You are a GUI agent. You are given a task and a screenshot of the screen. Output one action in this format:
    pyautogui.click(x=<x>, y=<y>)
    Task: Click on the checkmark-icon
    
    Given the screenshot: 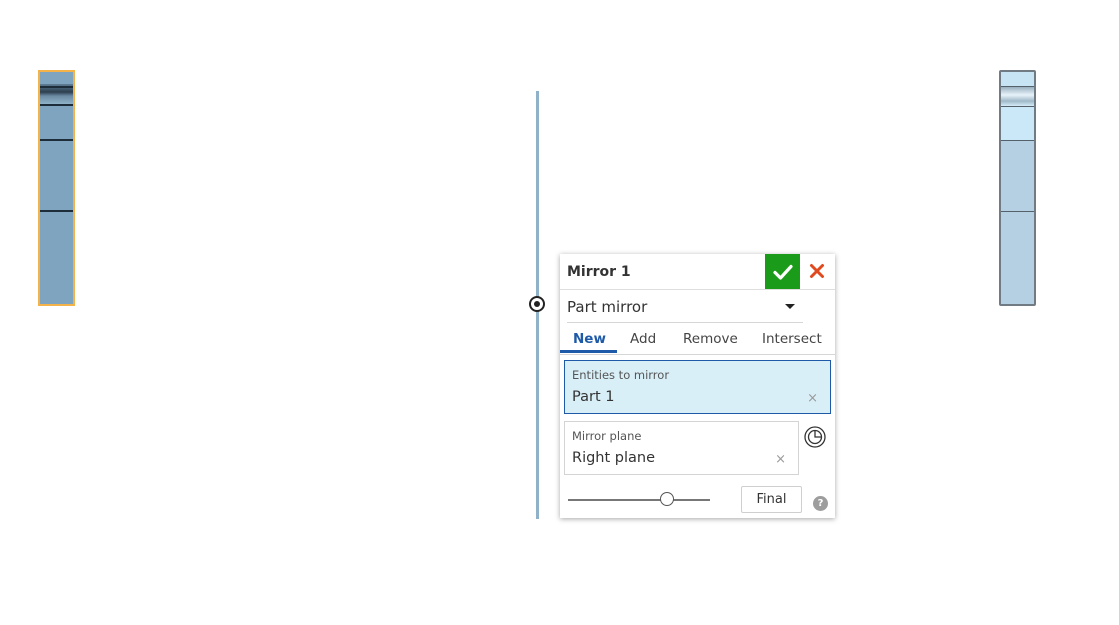 What is the action you would take?
    pyautogui.click(x=782, y=272)
    